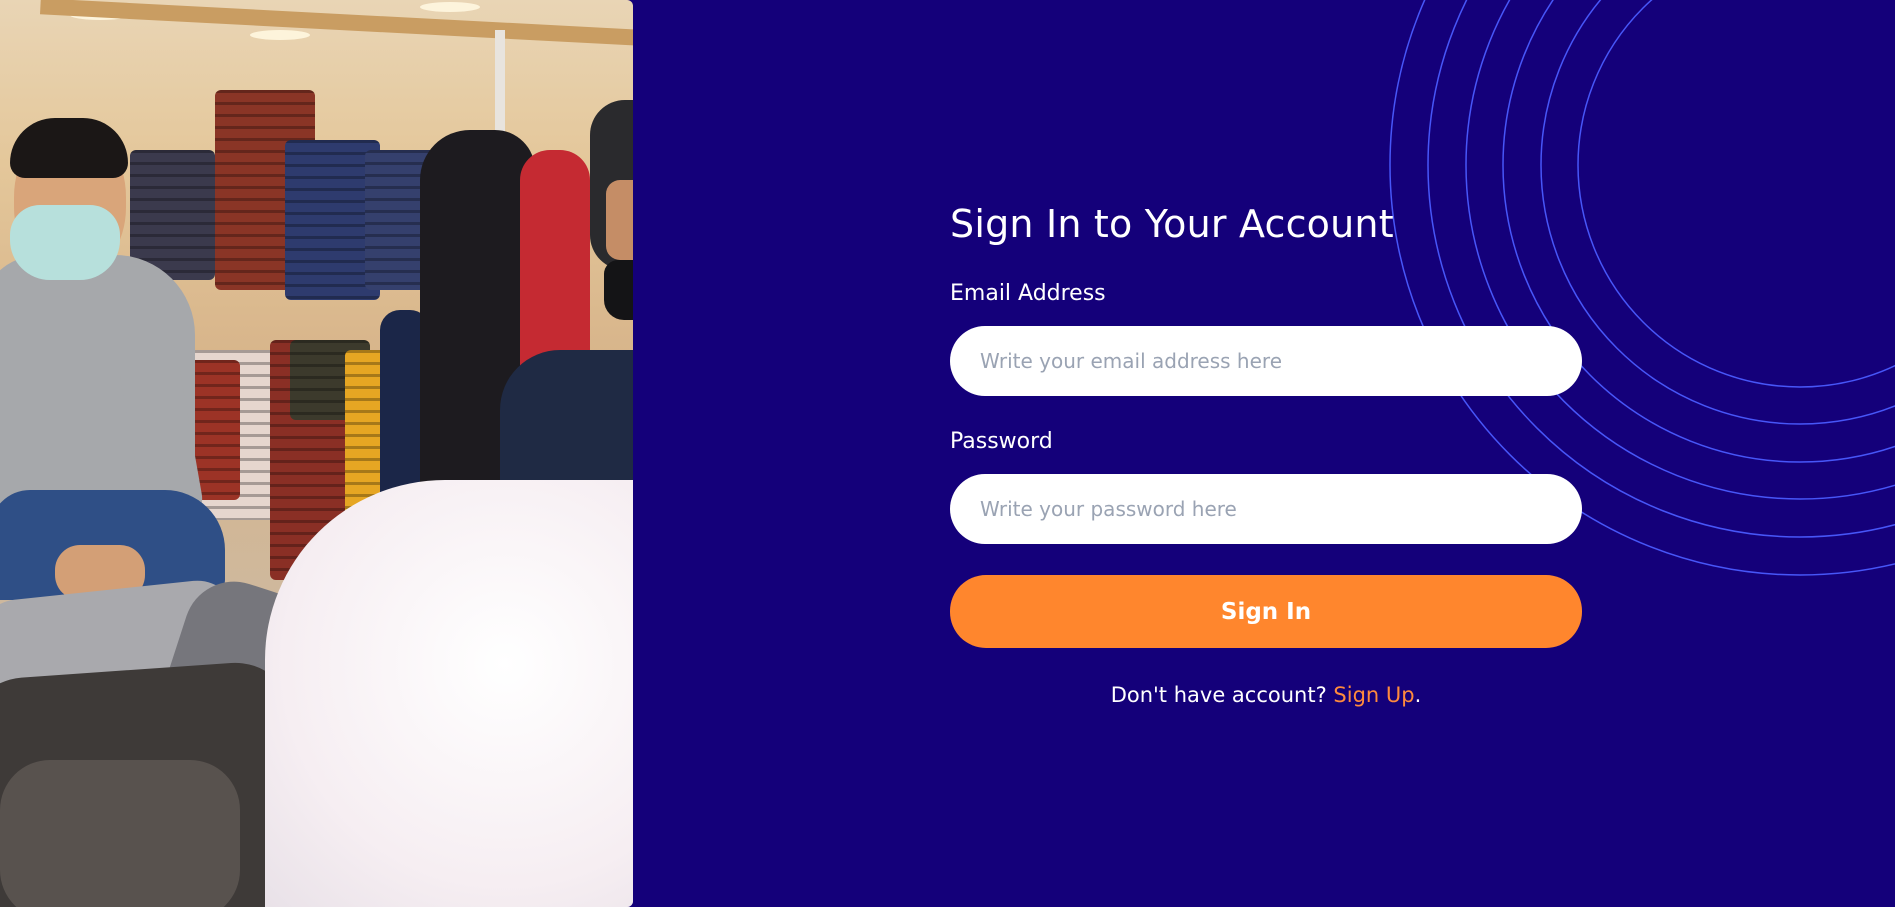  I want to click on email-input, so click(1266, 361).